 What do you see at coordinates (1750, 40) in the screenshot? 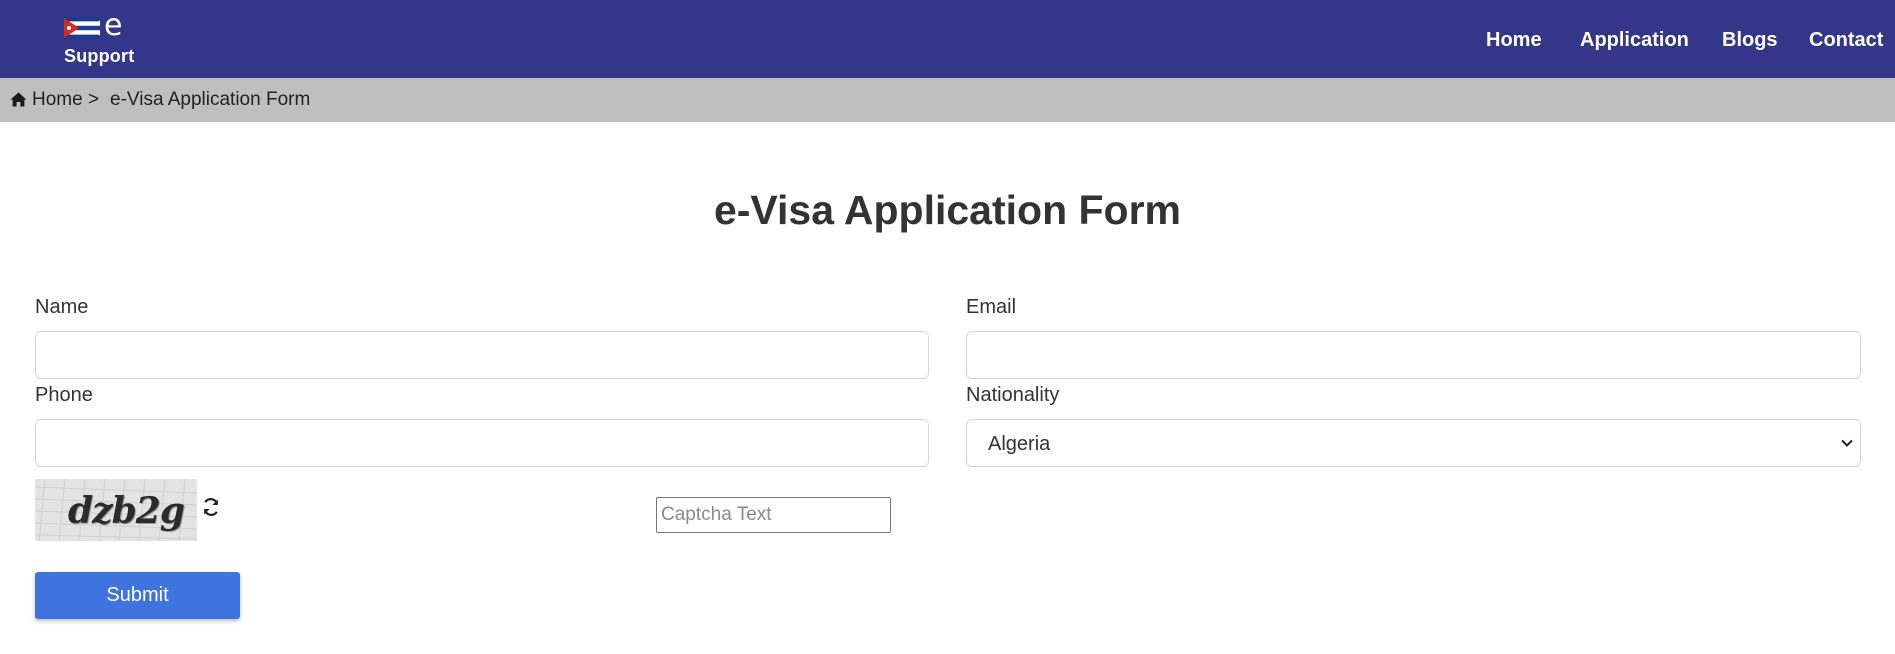
I see `nav-blogs-link: Blogs` at bounding box center [1750, 40].